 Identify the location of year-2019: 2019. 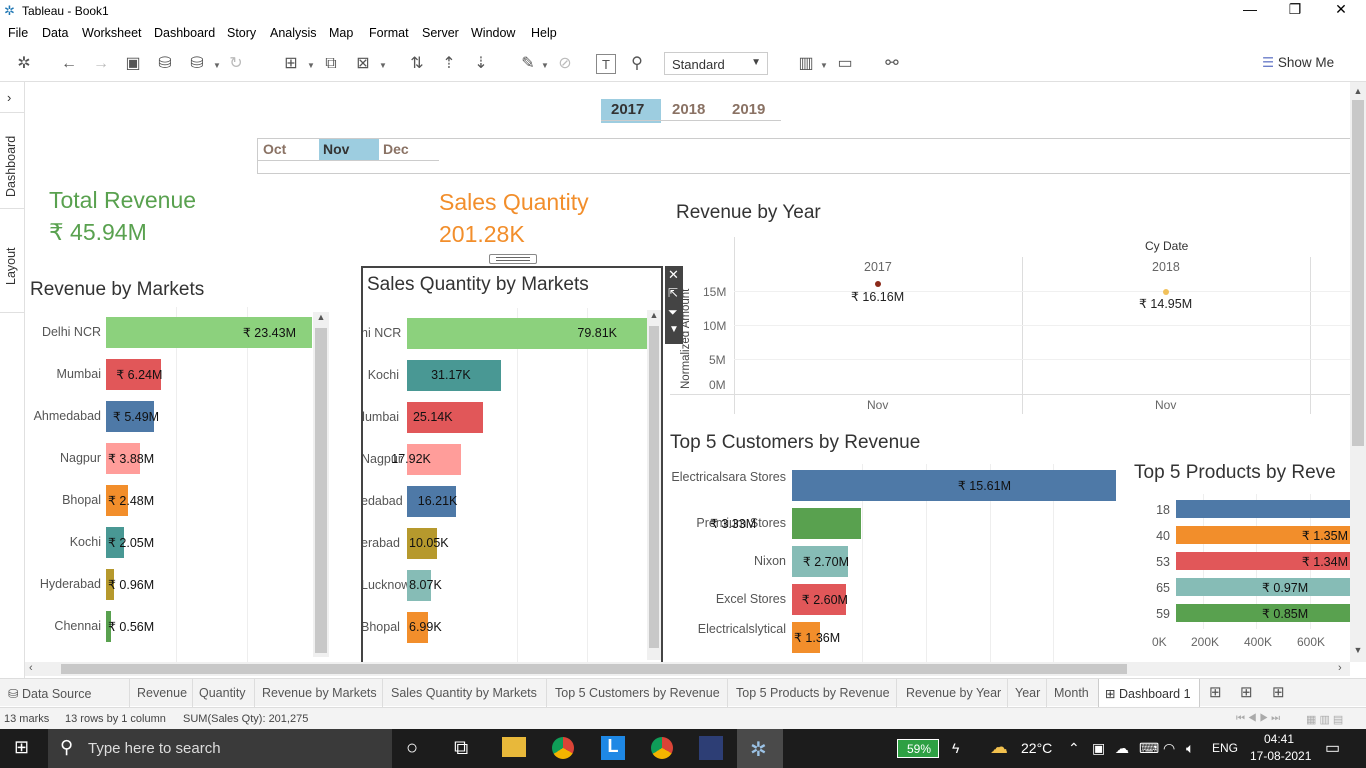
(748, 109).